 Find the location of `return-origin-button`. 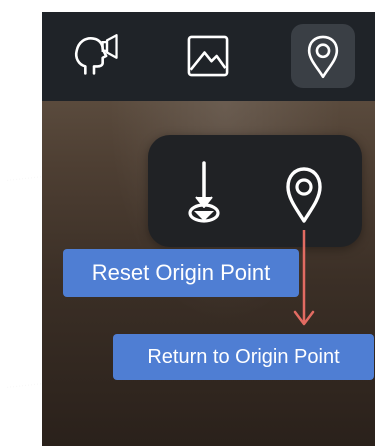

return-origin-button is located at coordinates (304, 193).